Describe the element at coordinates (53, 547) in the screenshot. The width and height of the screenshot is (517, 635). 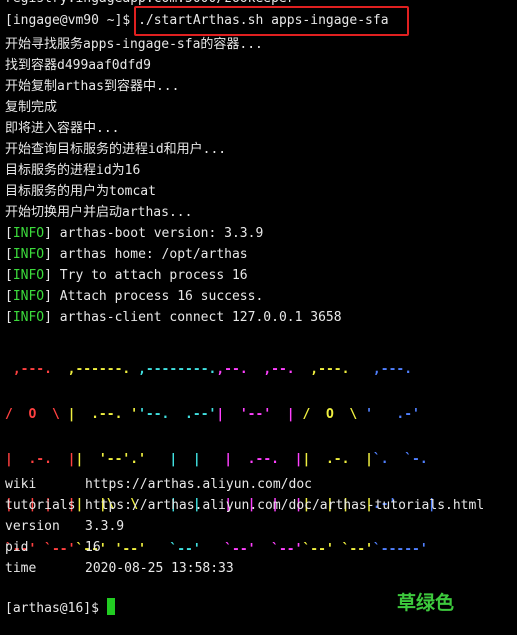
I see `info-row-pid: pid 16` at that location.